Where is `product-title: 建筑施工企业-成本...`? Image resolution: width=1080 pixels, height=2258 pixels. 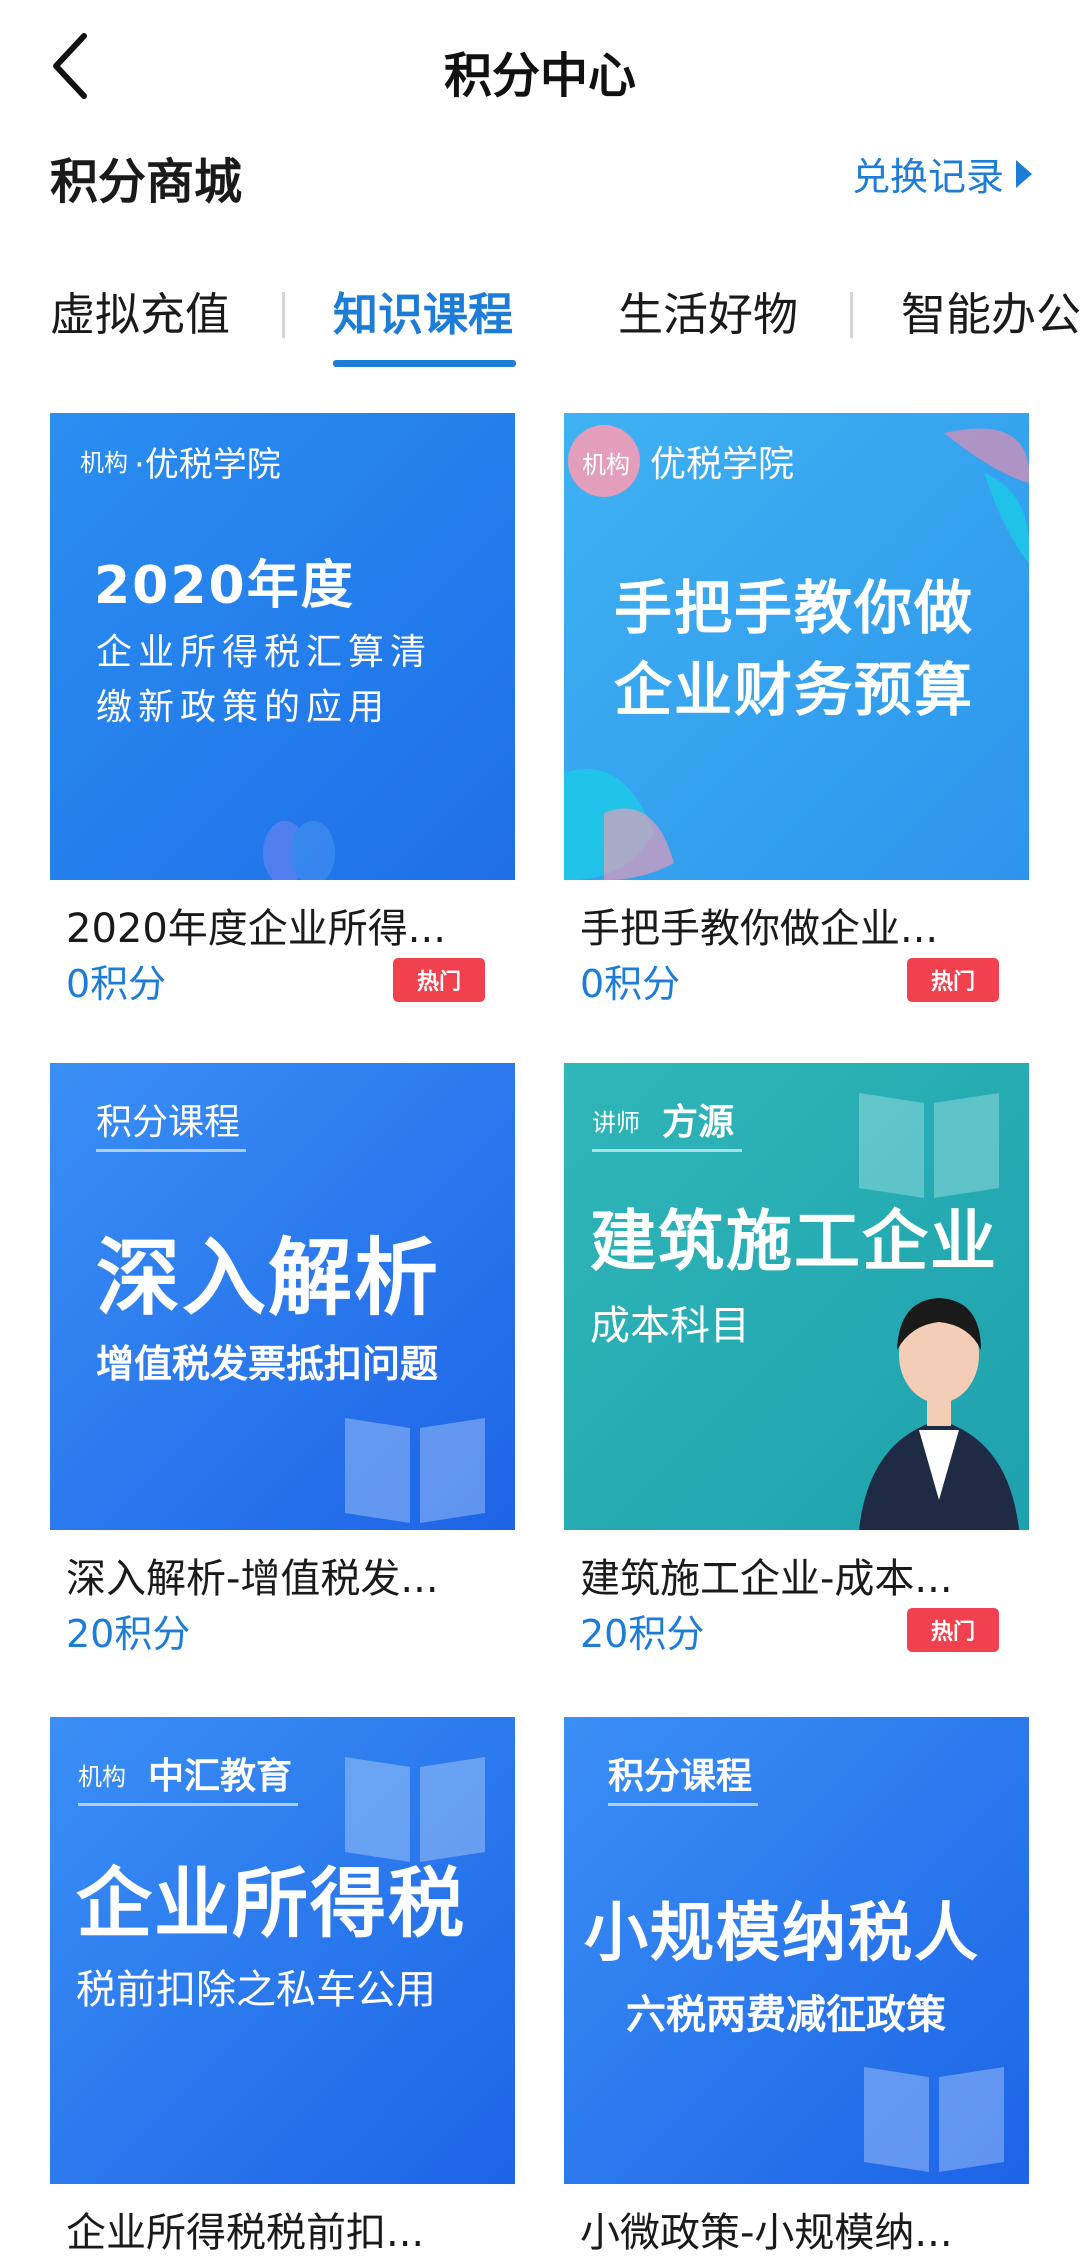
product-title: 建筑施工企业-成本... is located at coordinates (766, 1579).